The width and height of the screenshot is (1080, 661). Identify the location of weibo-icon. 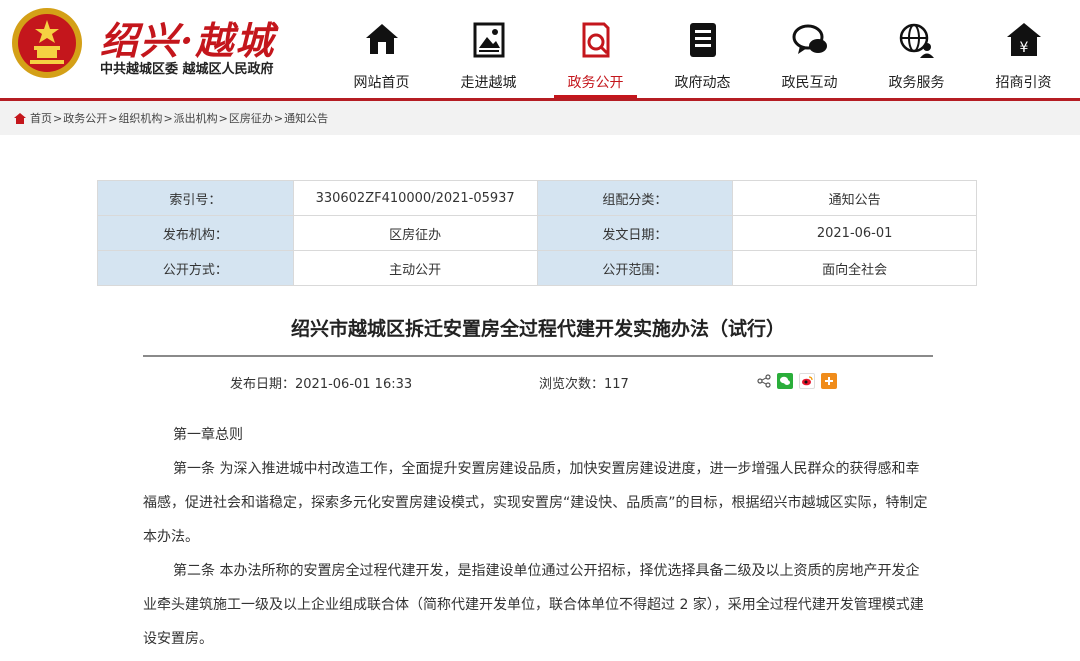
(807, 381).